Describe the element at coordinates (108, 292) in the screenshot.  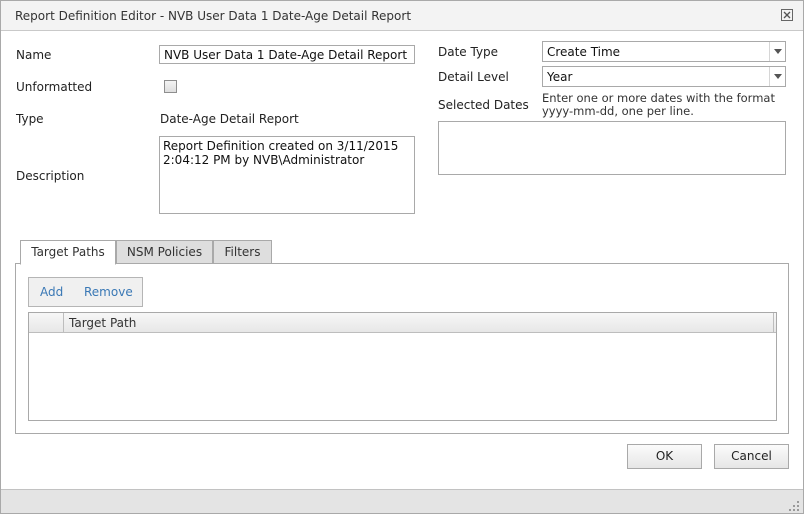
I see `remove-button: Remove` at that location.